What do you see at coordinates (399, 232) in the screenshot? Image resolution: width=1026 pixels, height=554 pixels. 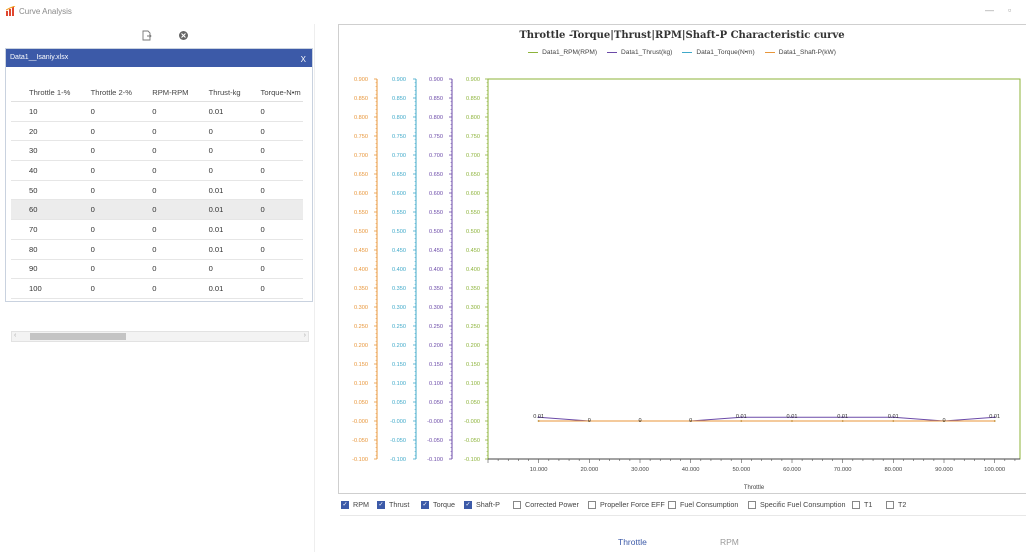 I see `y-tick-label: 0.500` at bounding box center [399, 232].